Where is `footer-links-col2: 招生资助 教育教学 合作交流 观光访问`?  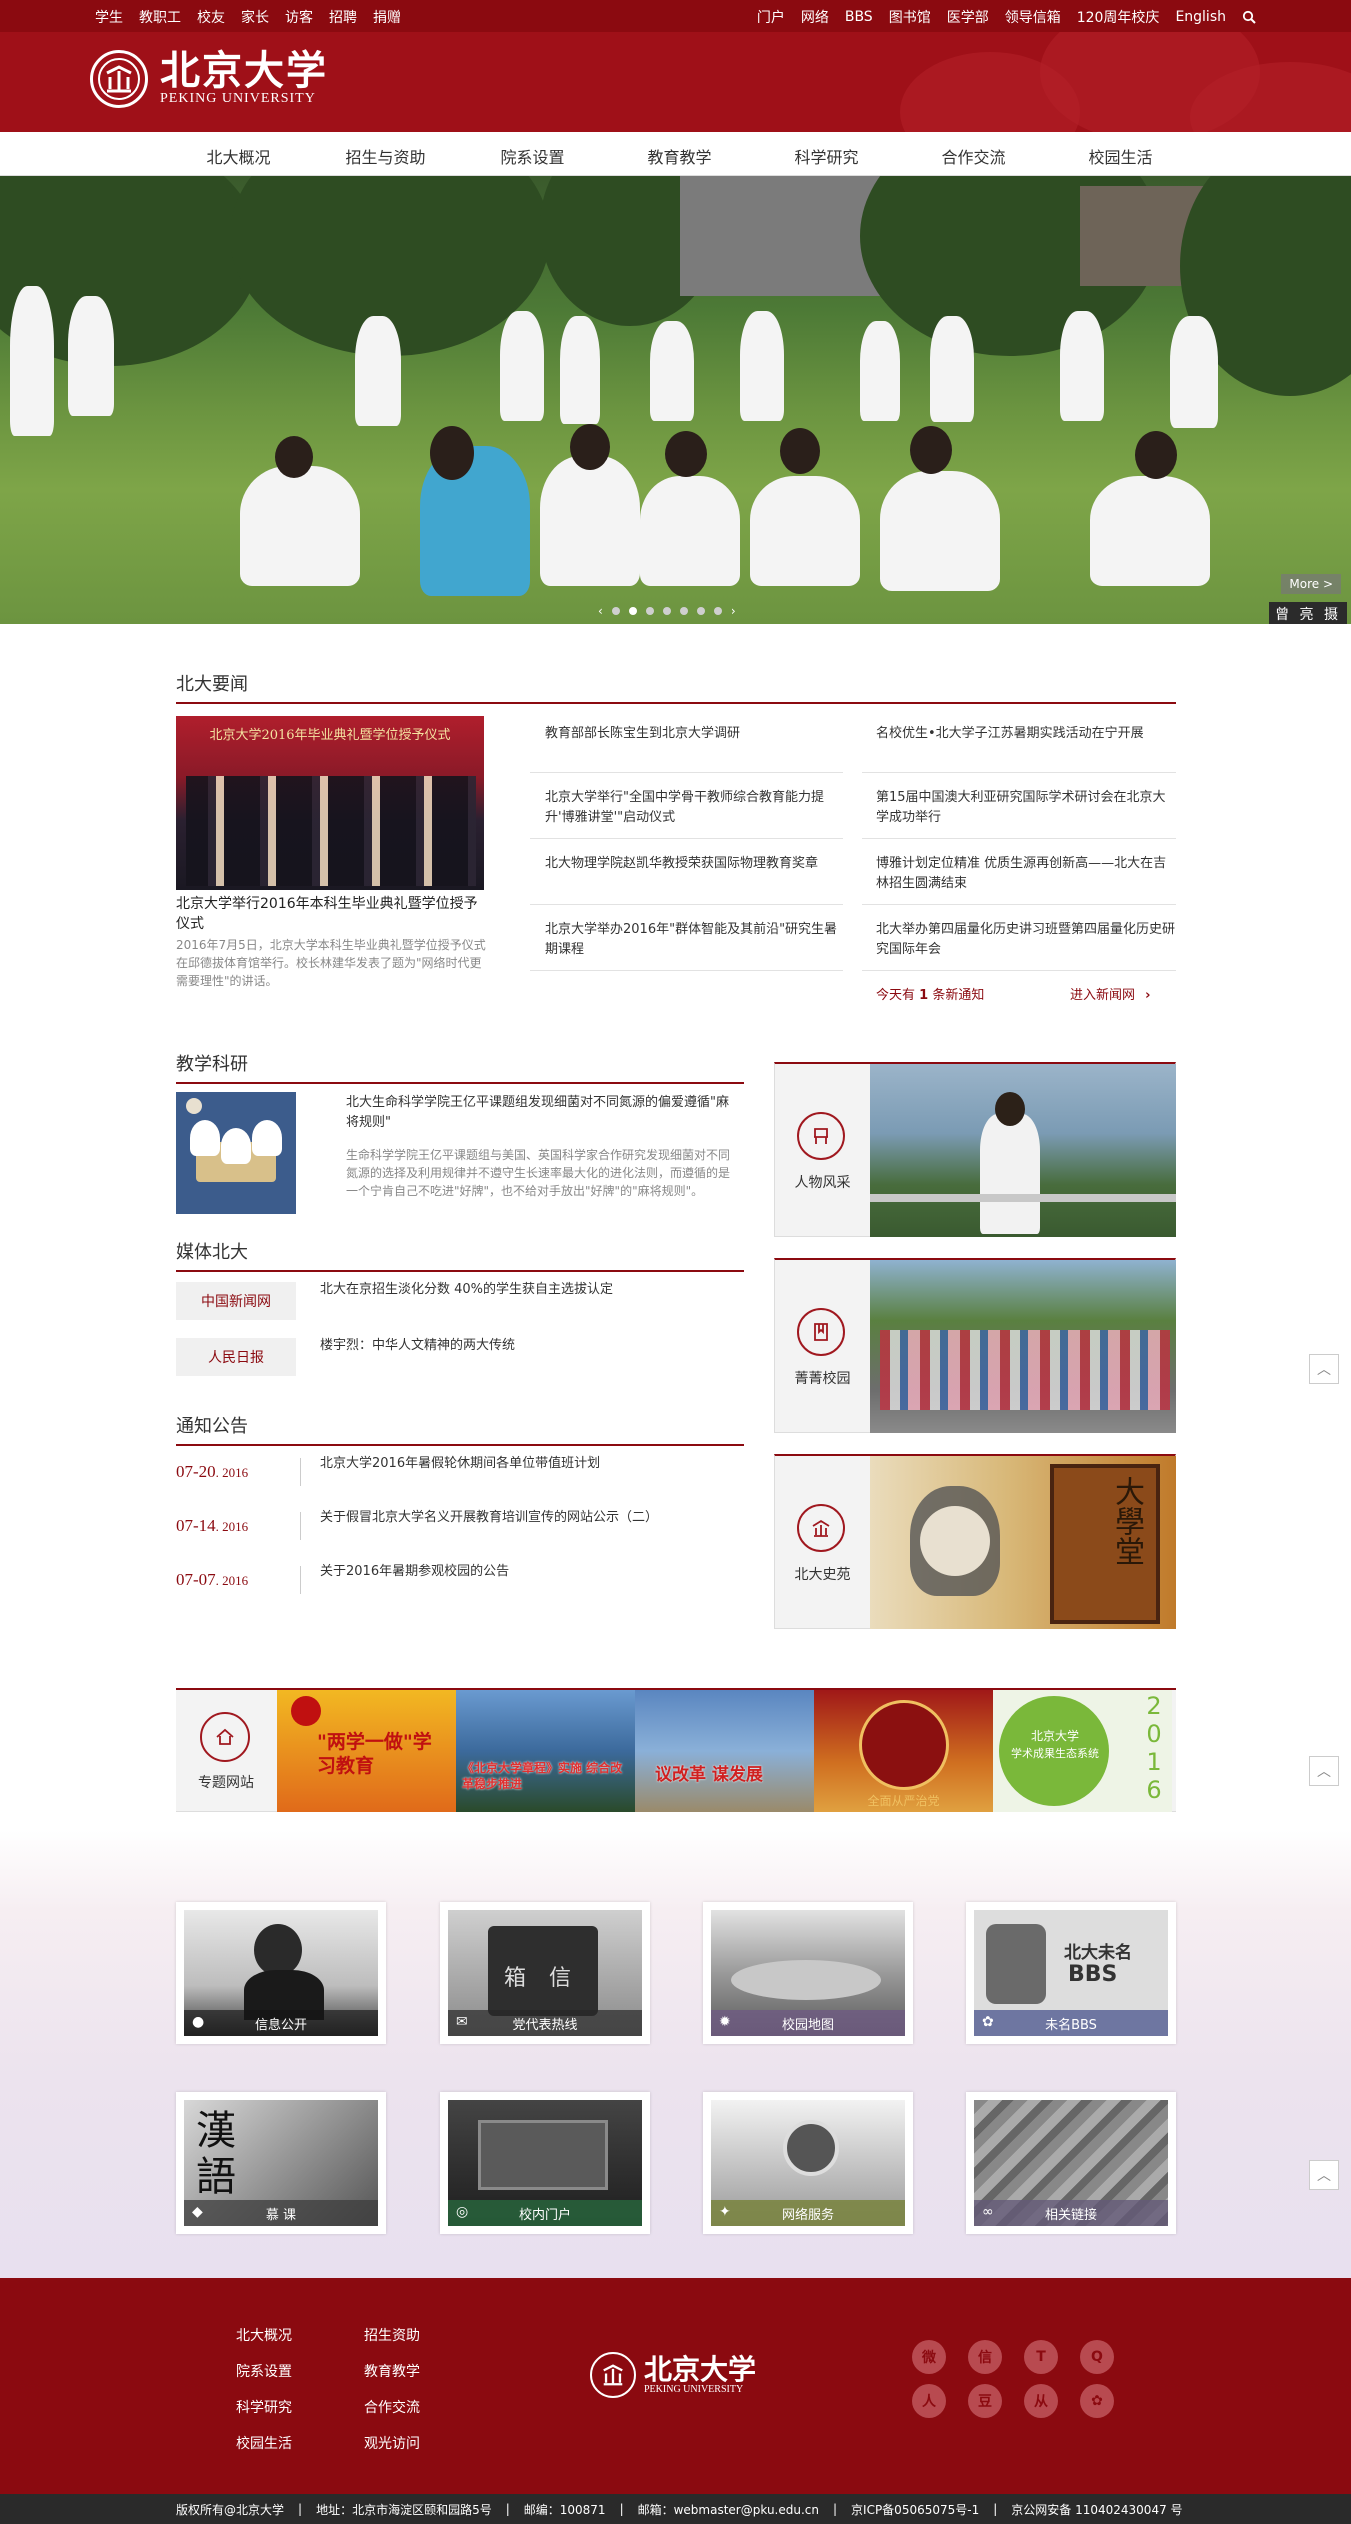
footer-links-col2: 招生资助 教育教学 合作交流 观光访问 is located at coordinates (392, 2390).